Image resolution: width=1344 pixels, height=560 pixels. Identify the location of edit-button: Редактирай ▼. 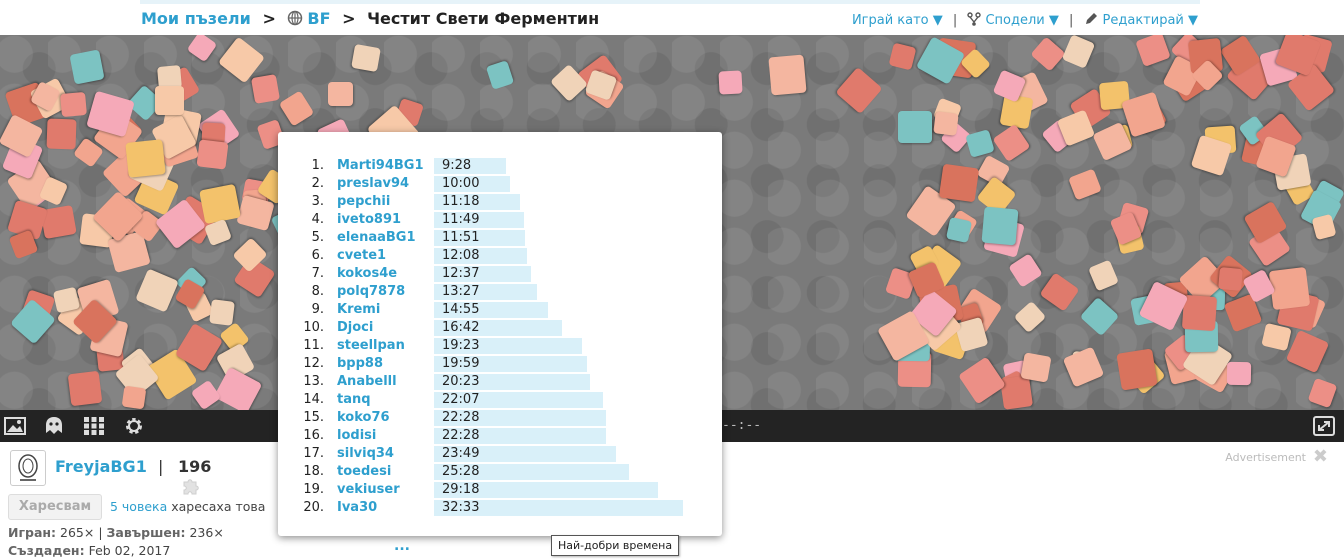
(1141, 20).